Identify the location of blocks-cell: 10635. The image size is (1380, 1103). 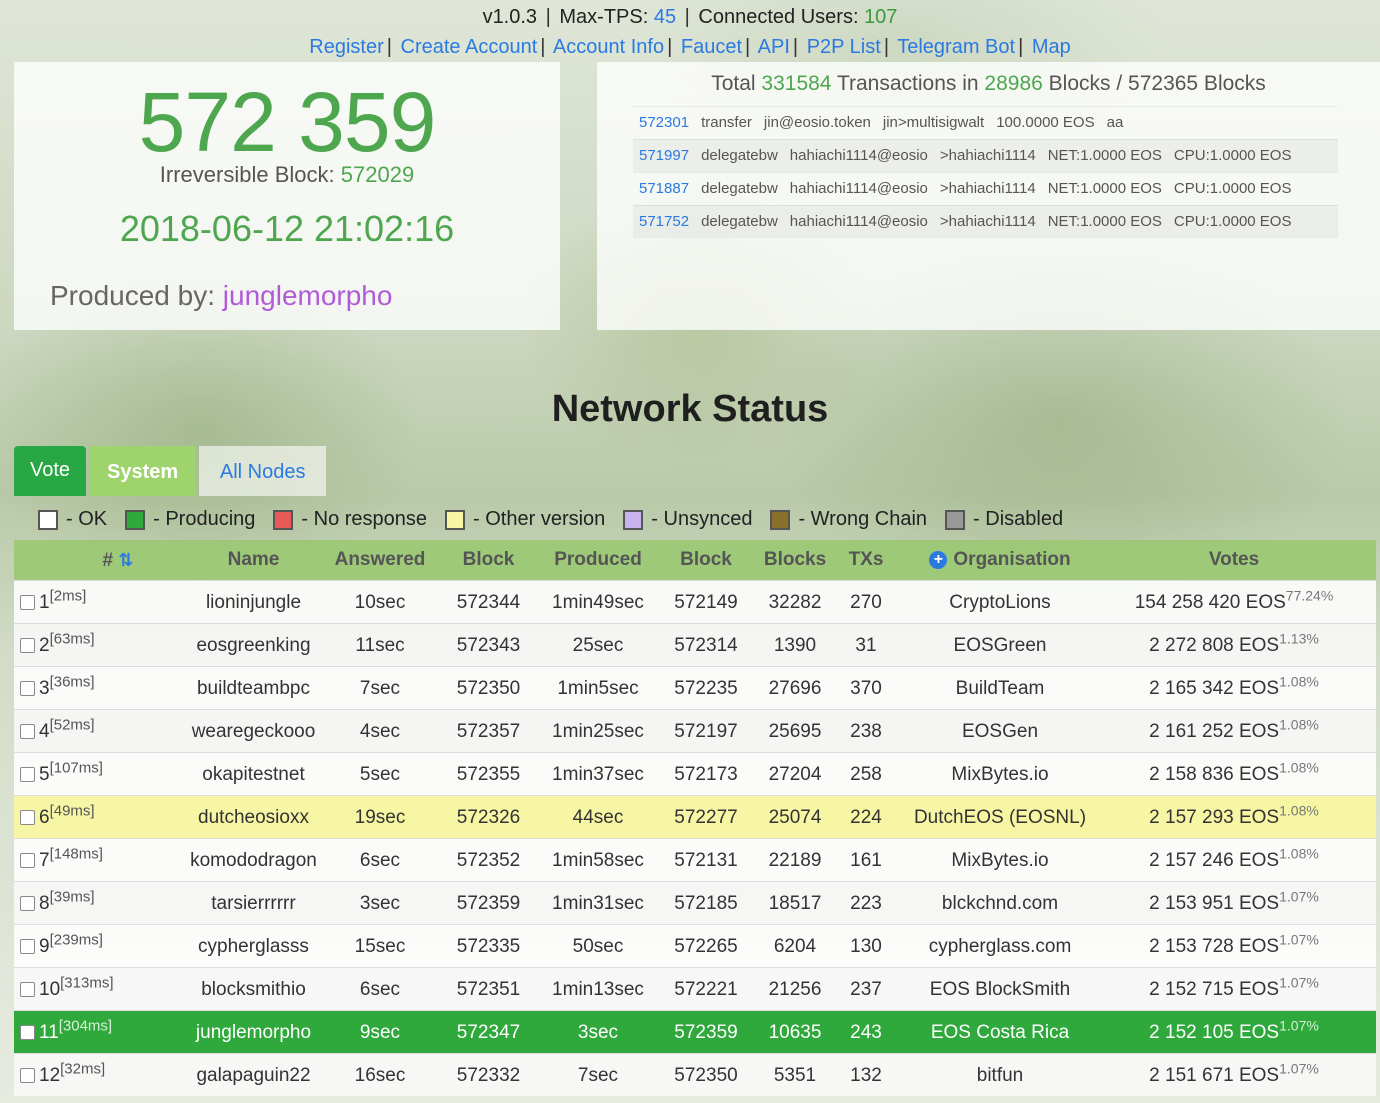
(795, 1032).